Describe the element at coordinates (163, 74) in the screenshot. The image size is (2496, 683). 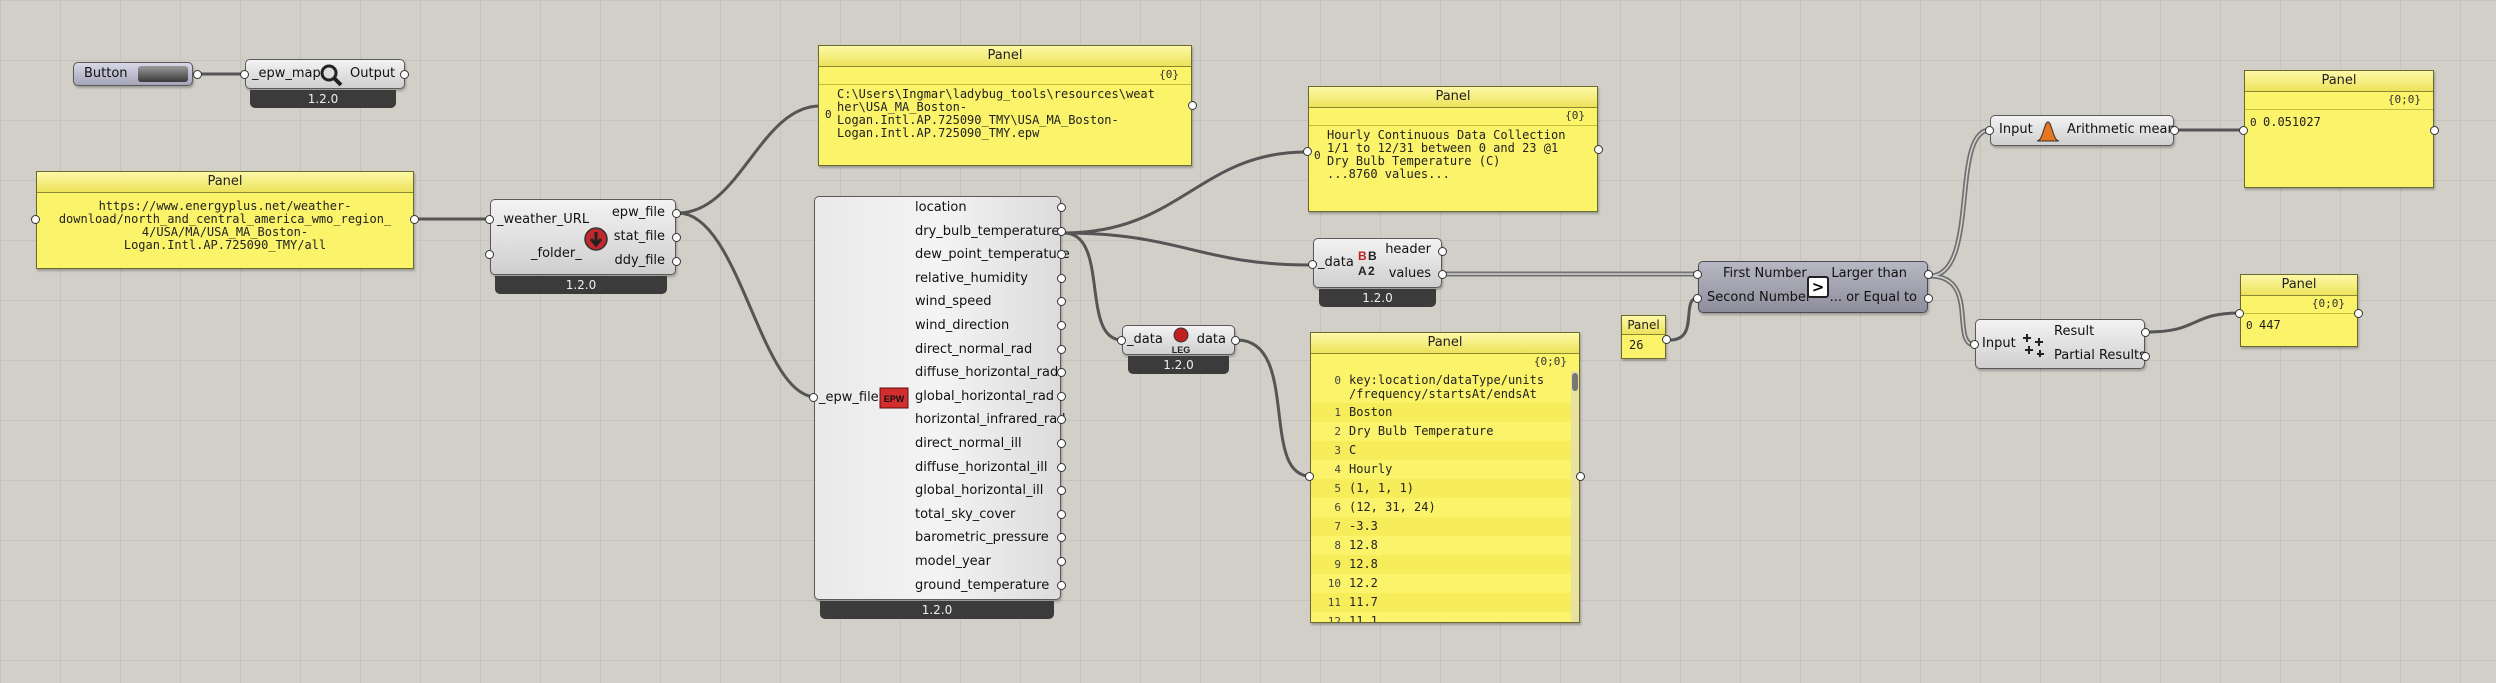
I see `button-toggle` at that location.